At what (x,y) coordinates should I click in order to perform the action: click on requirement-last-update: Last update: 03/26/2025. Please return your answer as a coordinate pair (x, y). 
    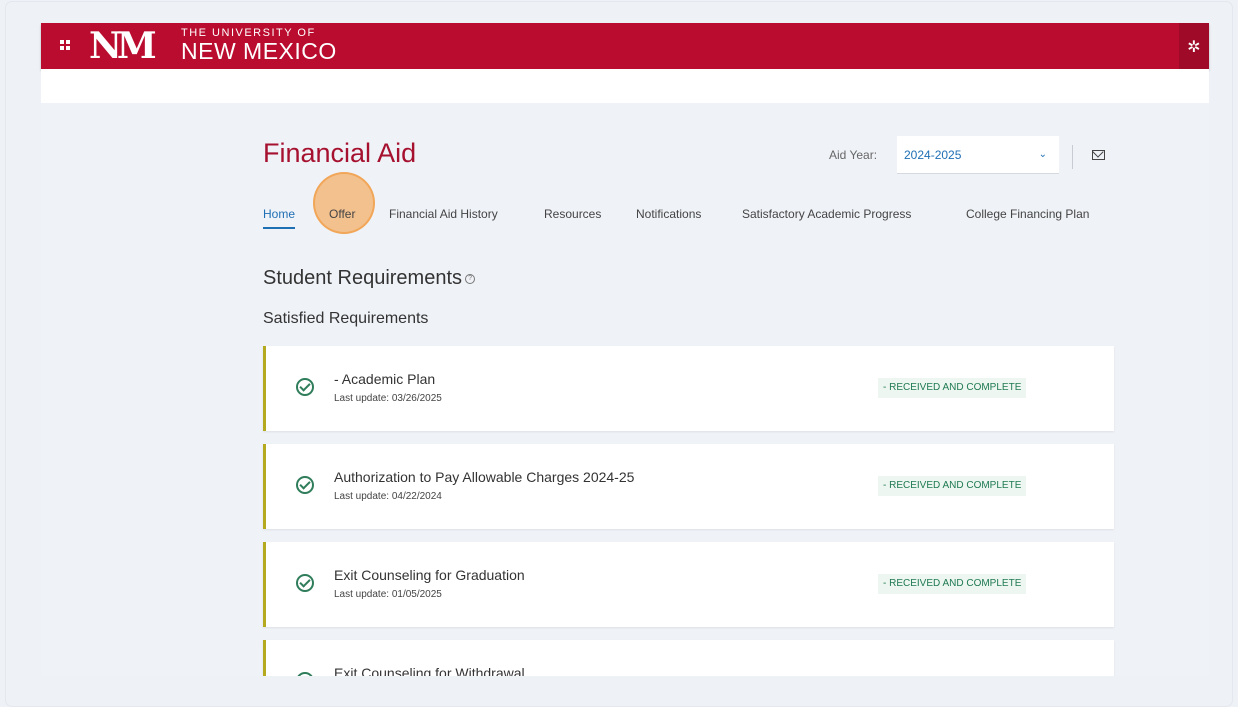
    Looking at the image, I should click on (388, 398).